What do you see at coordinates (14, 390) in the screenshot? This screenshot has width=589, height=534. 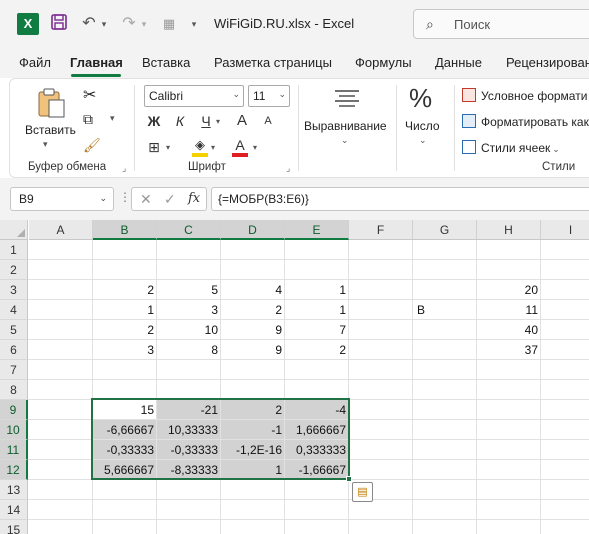 I see `row-header-8: 8` at bounding box center [14, 390].